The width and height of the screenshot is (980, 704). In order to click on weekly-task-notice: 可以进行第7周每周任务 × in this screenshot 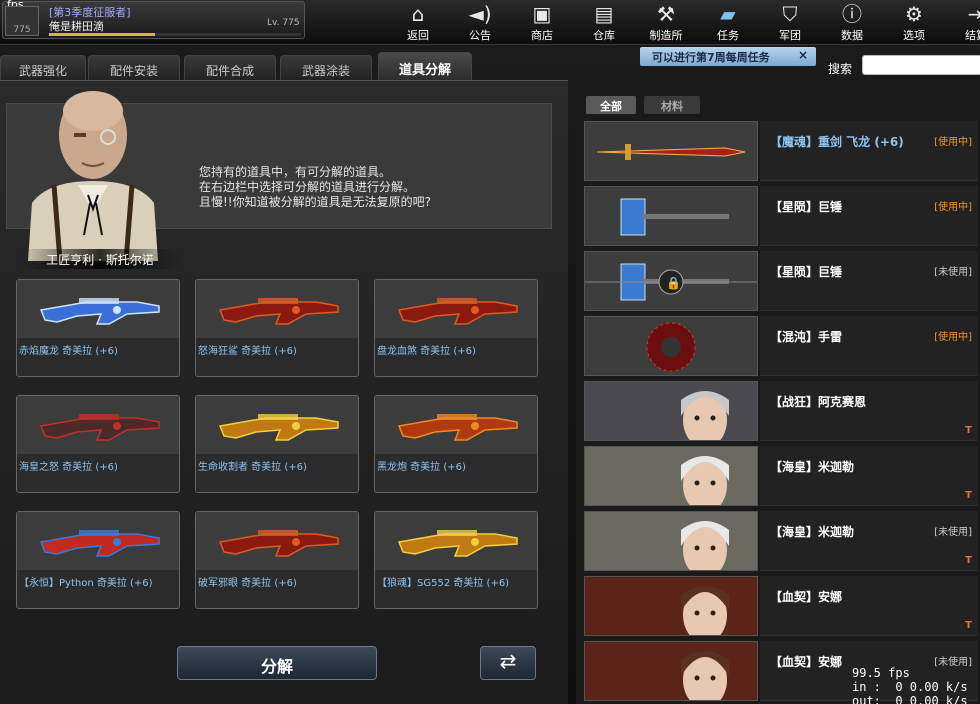, I will do `click(728, 56)`.